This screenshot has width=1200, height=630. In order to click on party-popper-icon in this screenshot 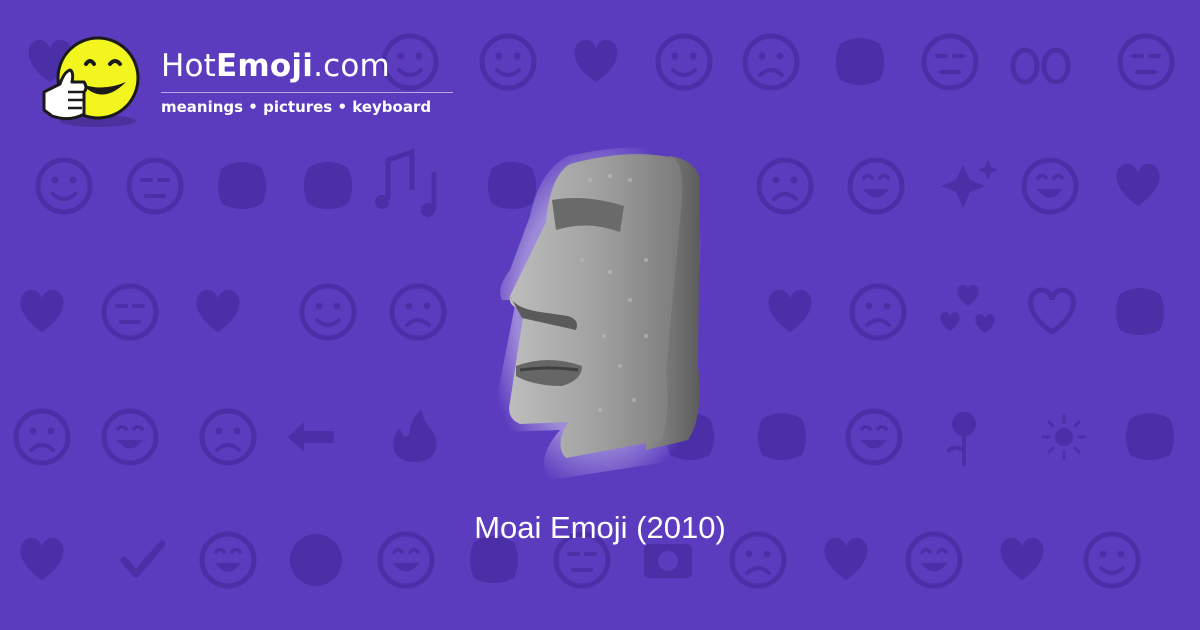, I will do `click(782, 436)`.